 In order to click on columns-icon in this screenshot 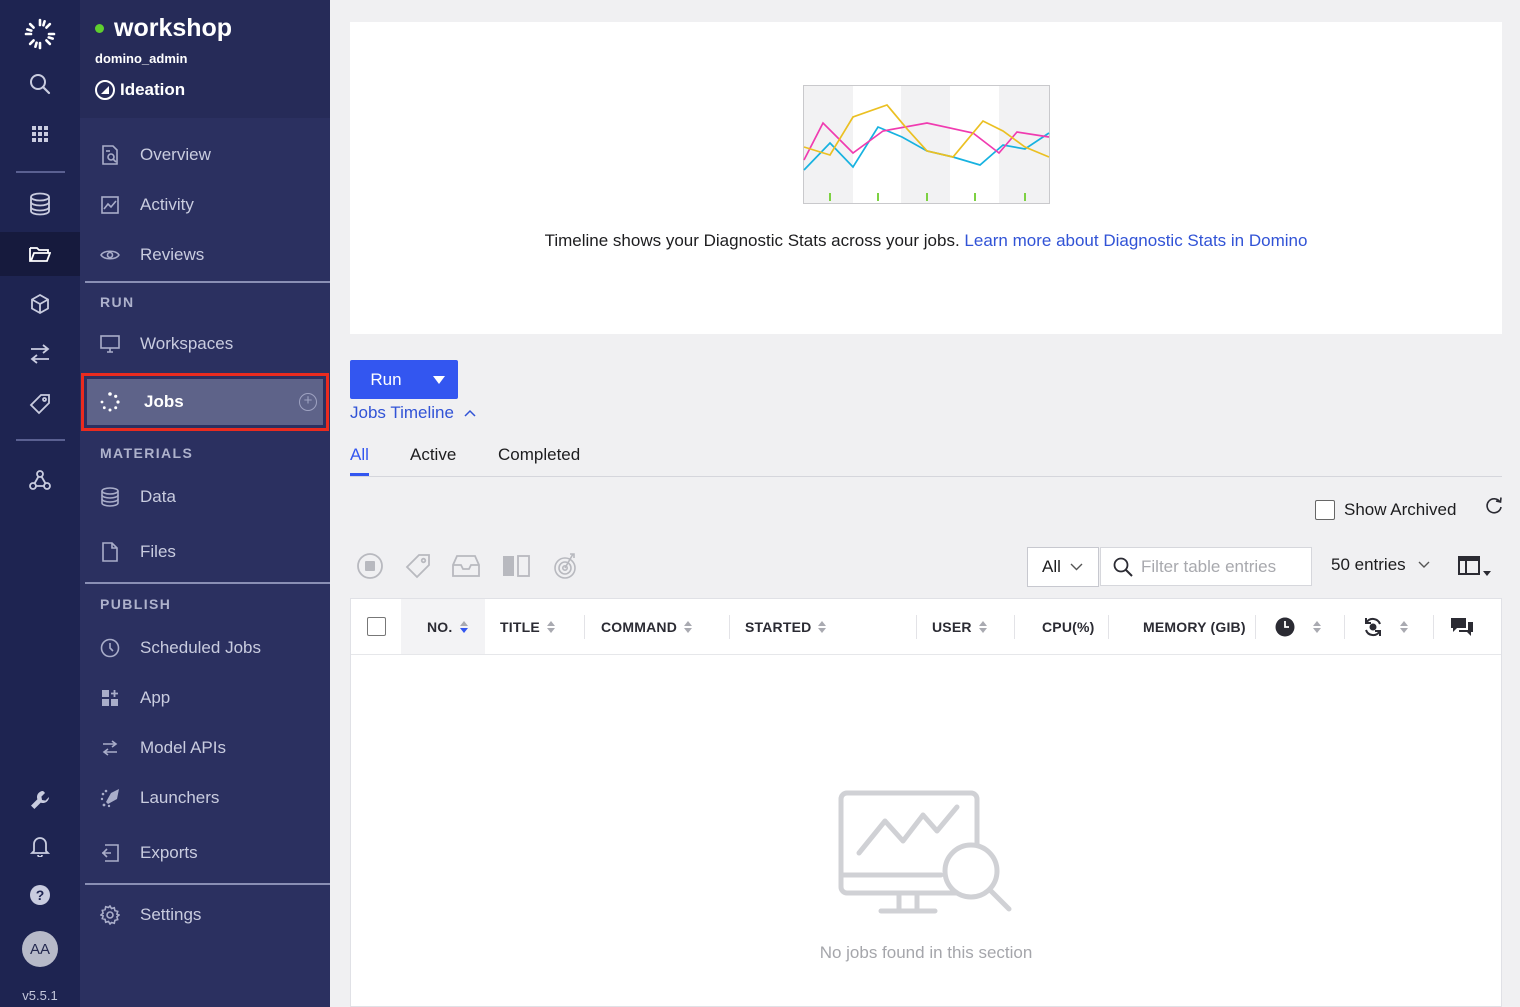, I will do `click(1469, 565)`.